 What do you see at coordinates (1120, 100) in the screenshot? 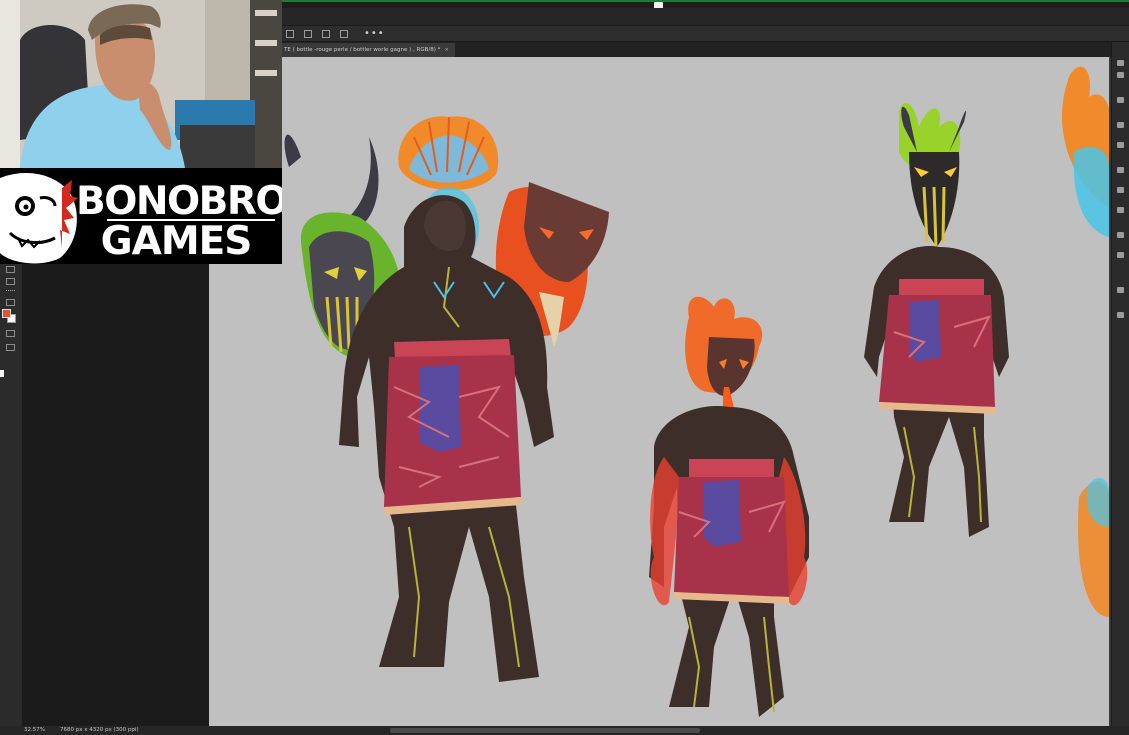
I see `color-icon` at bounding box center [1120, 100].